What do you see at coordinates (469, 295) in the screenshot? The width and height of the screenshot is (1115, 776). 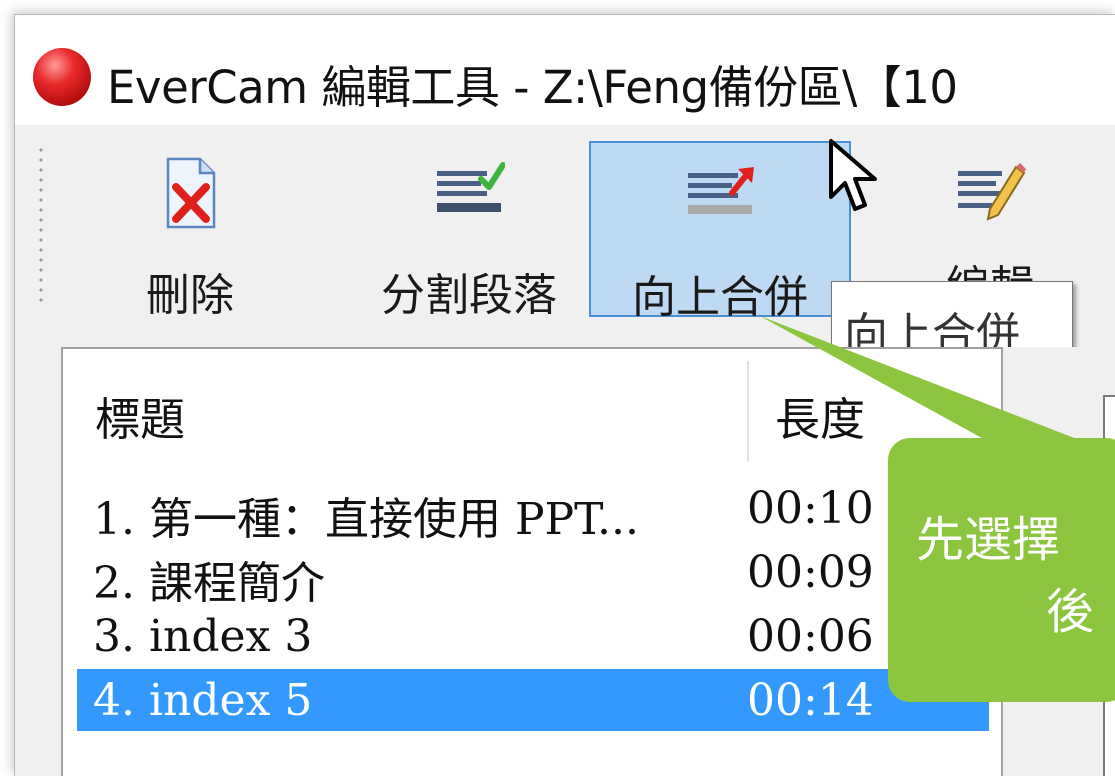 I see `split-paragraph-button-label: 分割段落` at bounding box center [469, 295].